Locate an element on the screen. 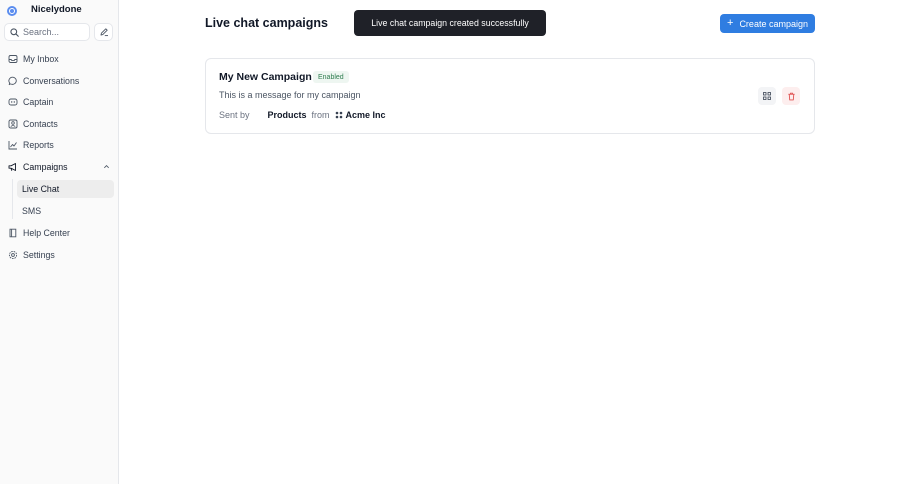  sidebar-item-captain: Captain is located at coordinates (59, 102).